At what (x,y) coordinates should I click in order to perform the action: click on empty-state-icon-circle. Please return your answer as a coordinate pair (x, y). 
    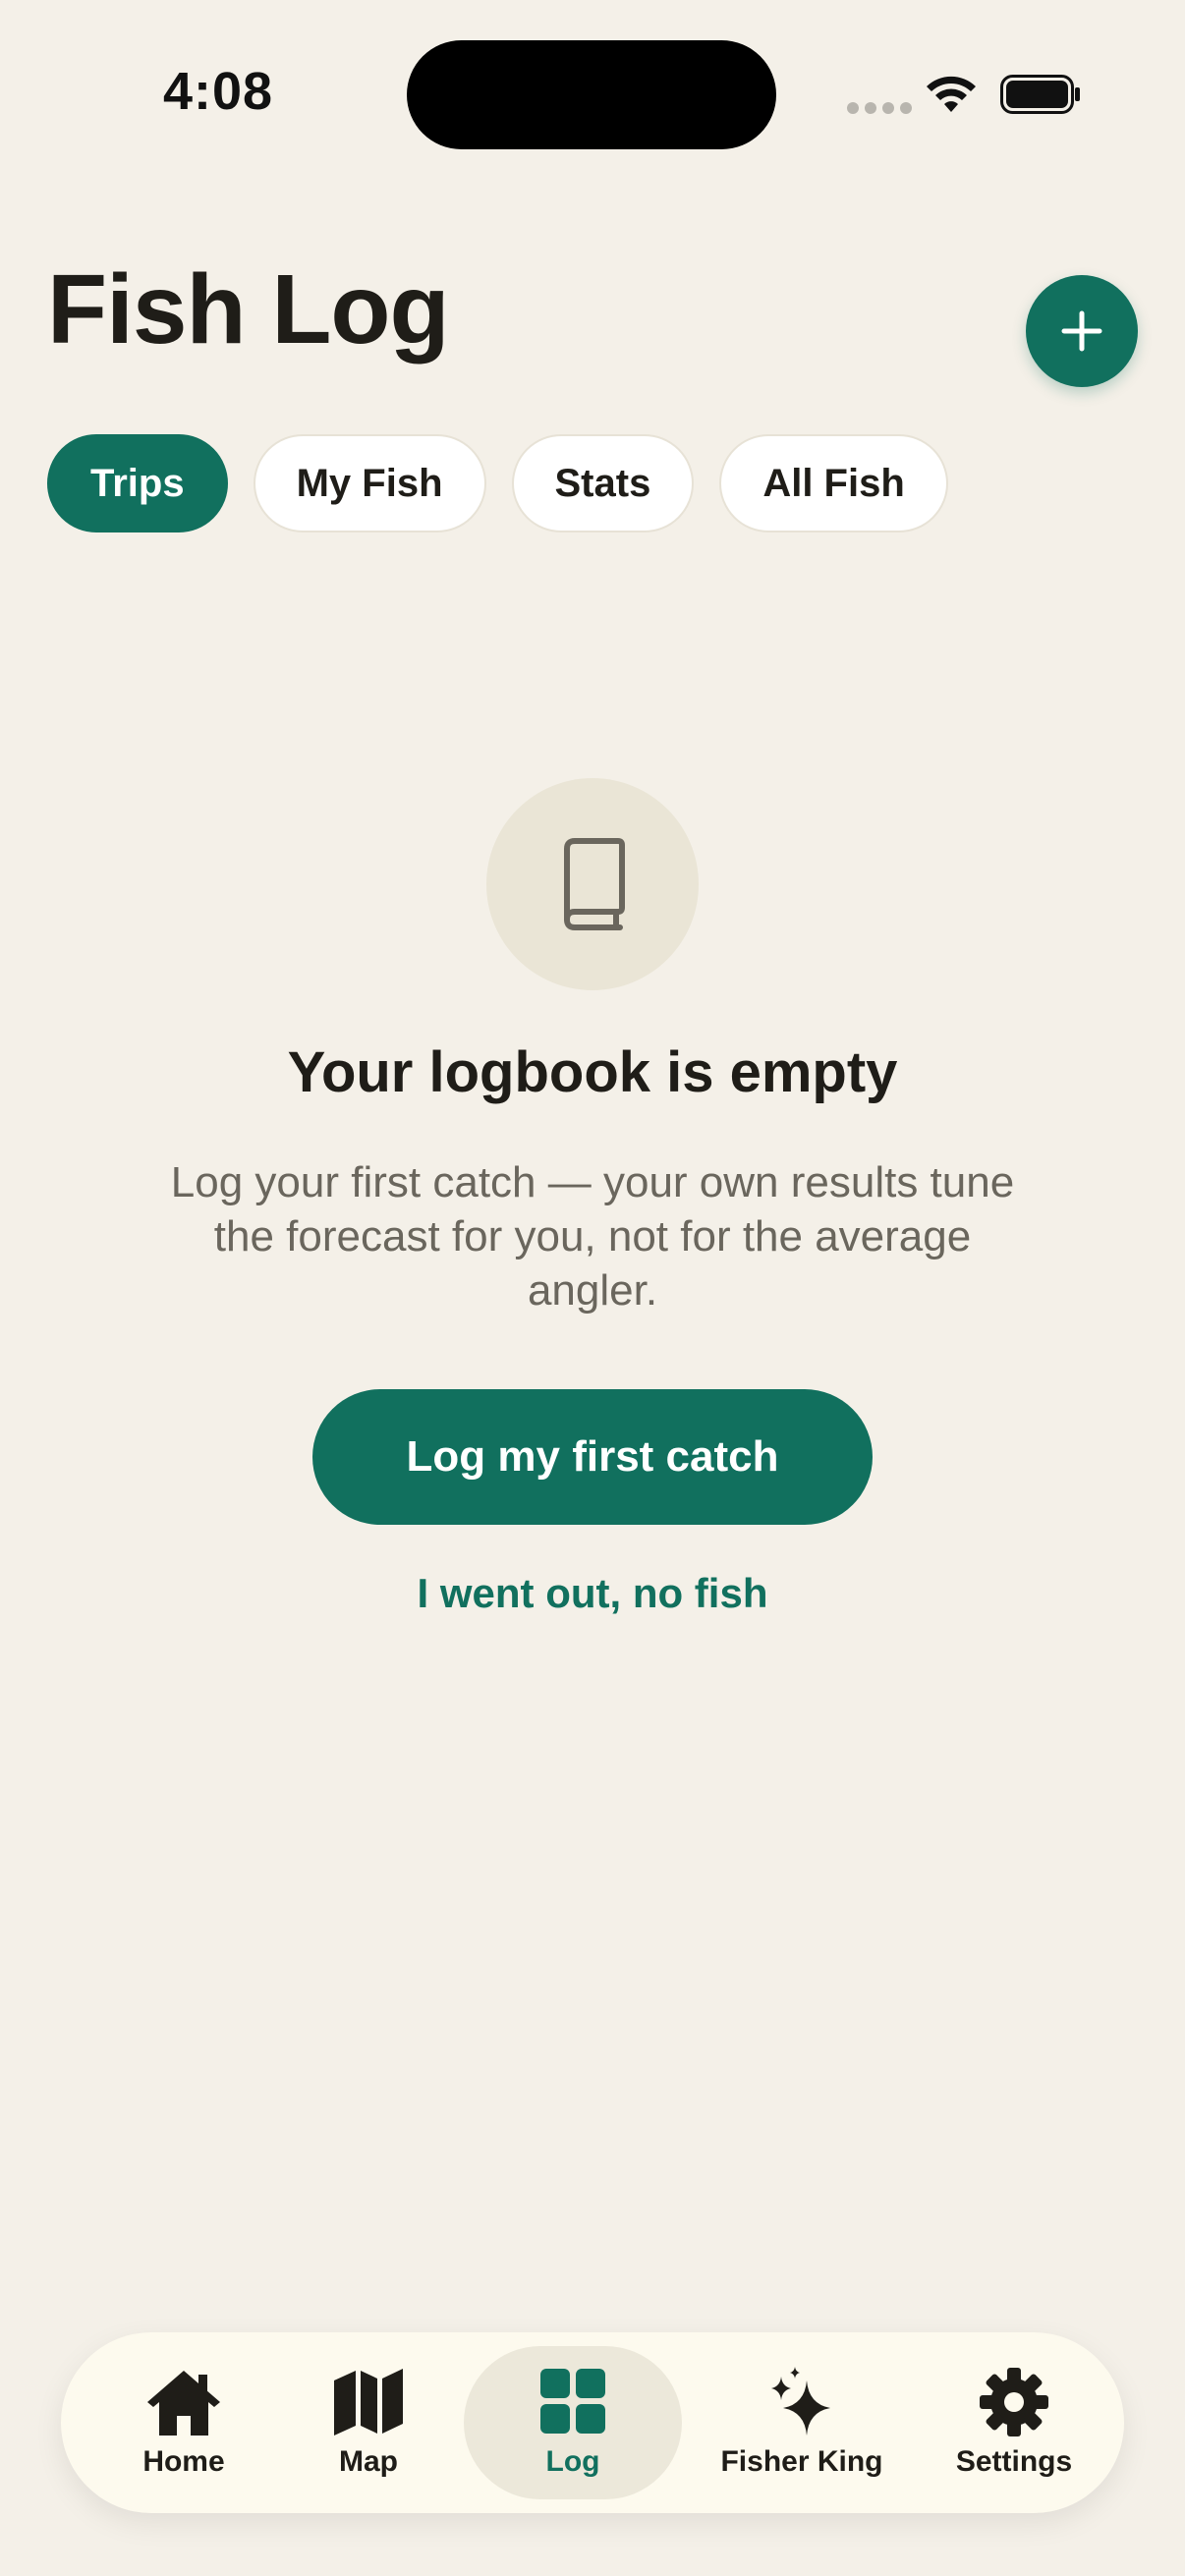
    Looking at the image, I should click on (592, 884).